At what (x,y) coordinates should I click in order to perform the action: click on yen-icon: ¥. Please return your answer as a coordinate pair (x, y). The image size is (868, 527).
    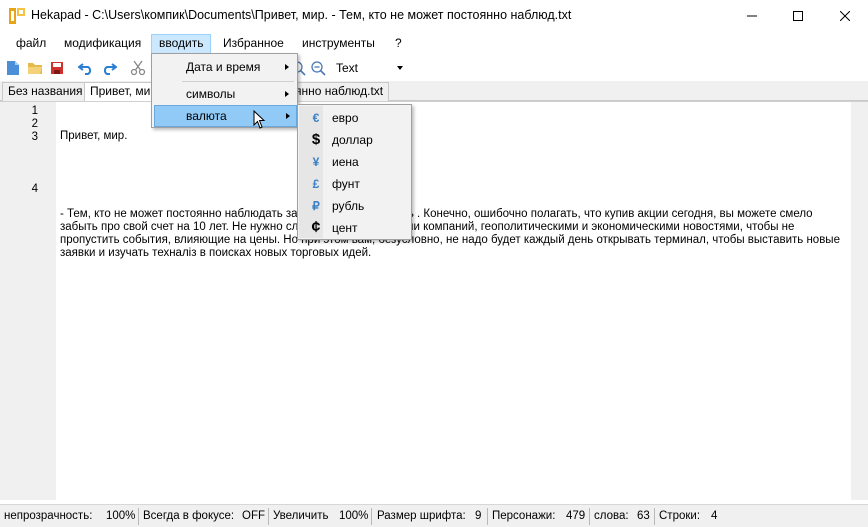
    Looking at the image, I should click on (316, 162).